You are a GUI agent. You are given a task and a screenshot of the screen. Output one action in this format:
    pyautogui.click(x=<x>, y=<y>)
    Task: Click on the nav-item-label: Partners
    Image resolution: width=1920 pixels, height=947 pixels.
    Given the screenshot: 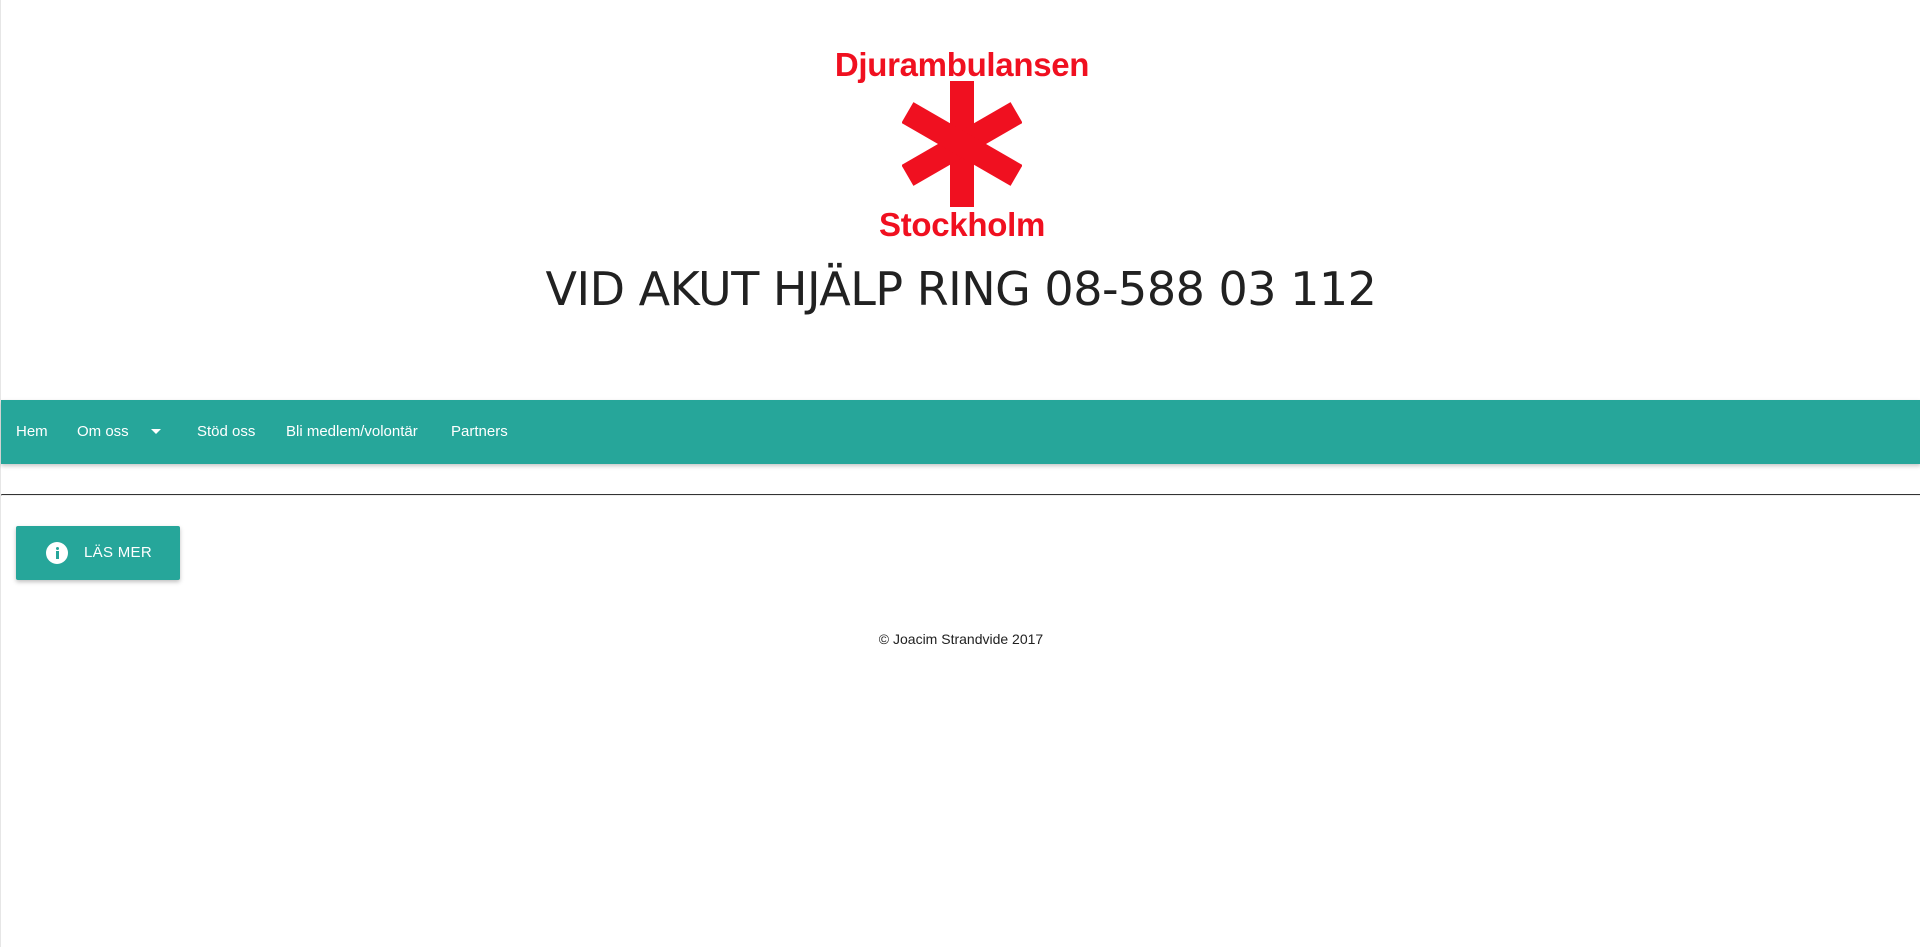 What is the action you would take?
    pyautogui.click(x=479, y=431)
    